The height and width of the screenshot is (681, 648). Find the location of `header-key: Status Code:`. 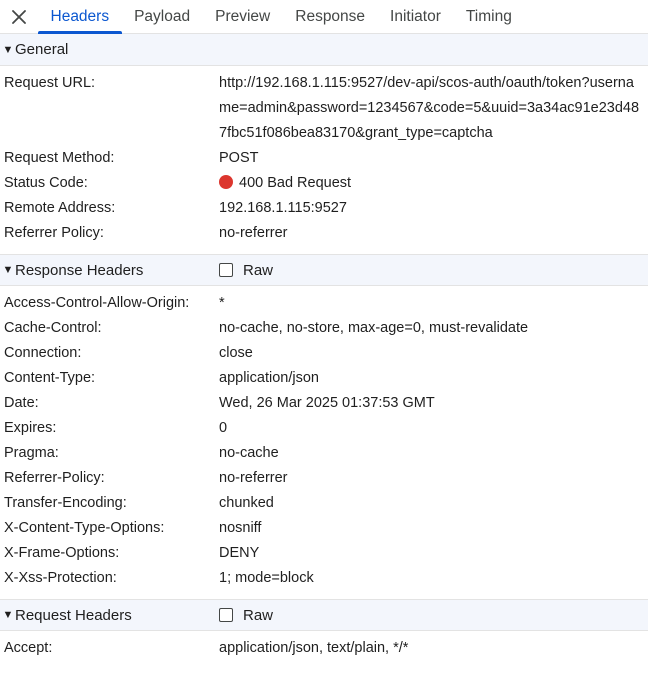

header-key: Status Code: is located at coordinates (46, 183).